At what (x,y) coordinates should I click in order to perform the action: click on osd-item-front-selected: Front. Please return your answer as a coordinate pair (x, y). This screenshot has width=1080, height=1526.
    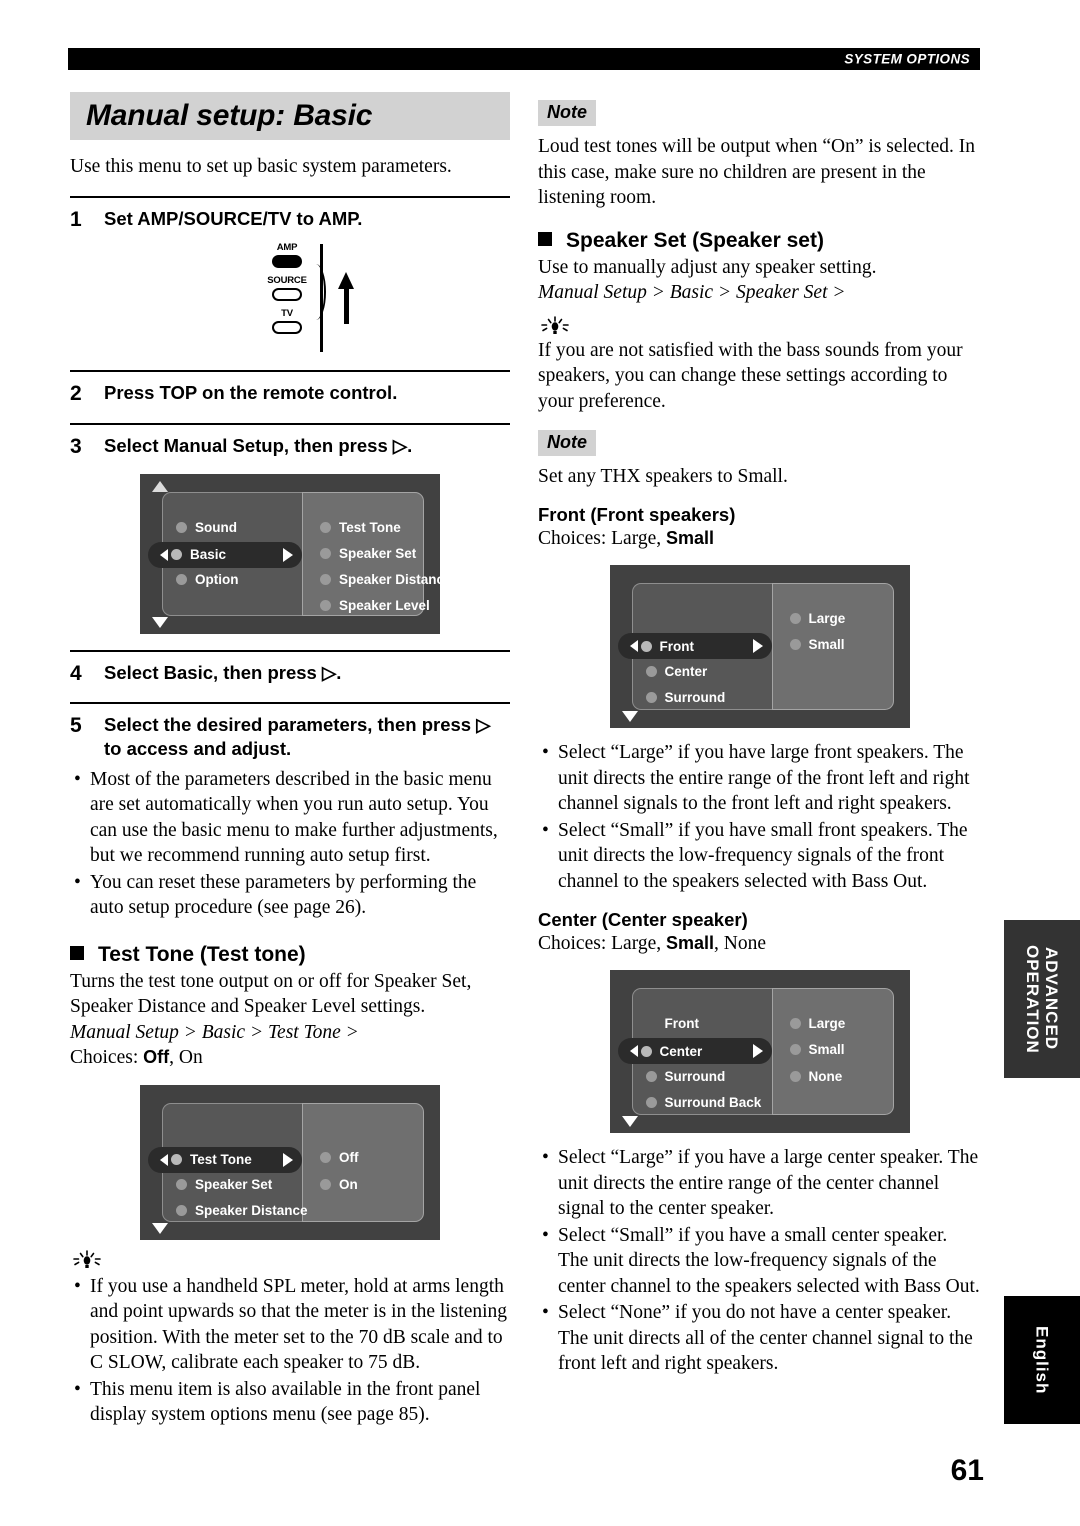
    Looking at the image, I should click on (694, 646).